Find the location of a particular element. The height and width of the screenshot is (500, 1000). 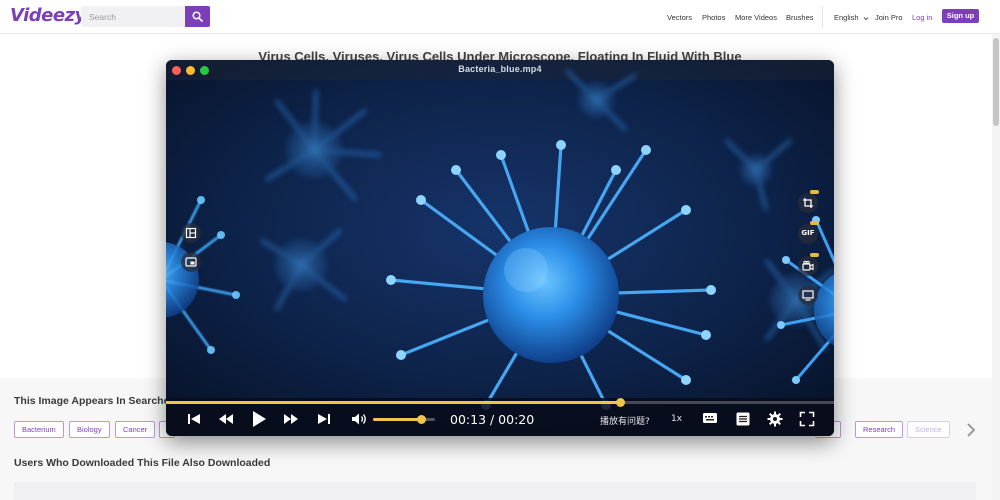

play-icon is located at coordinates (259, 419).